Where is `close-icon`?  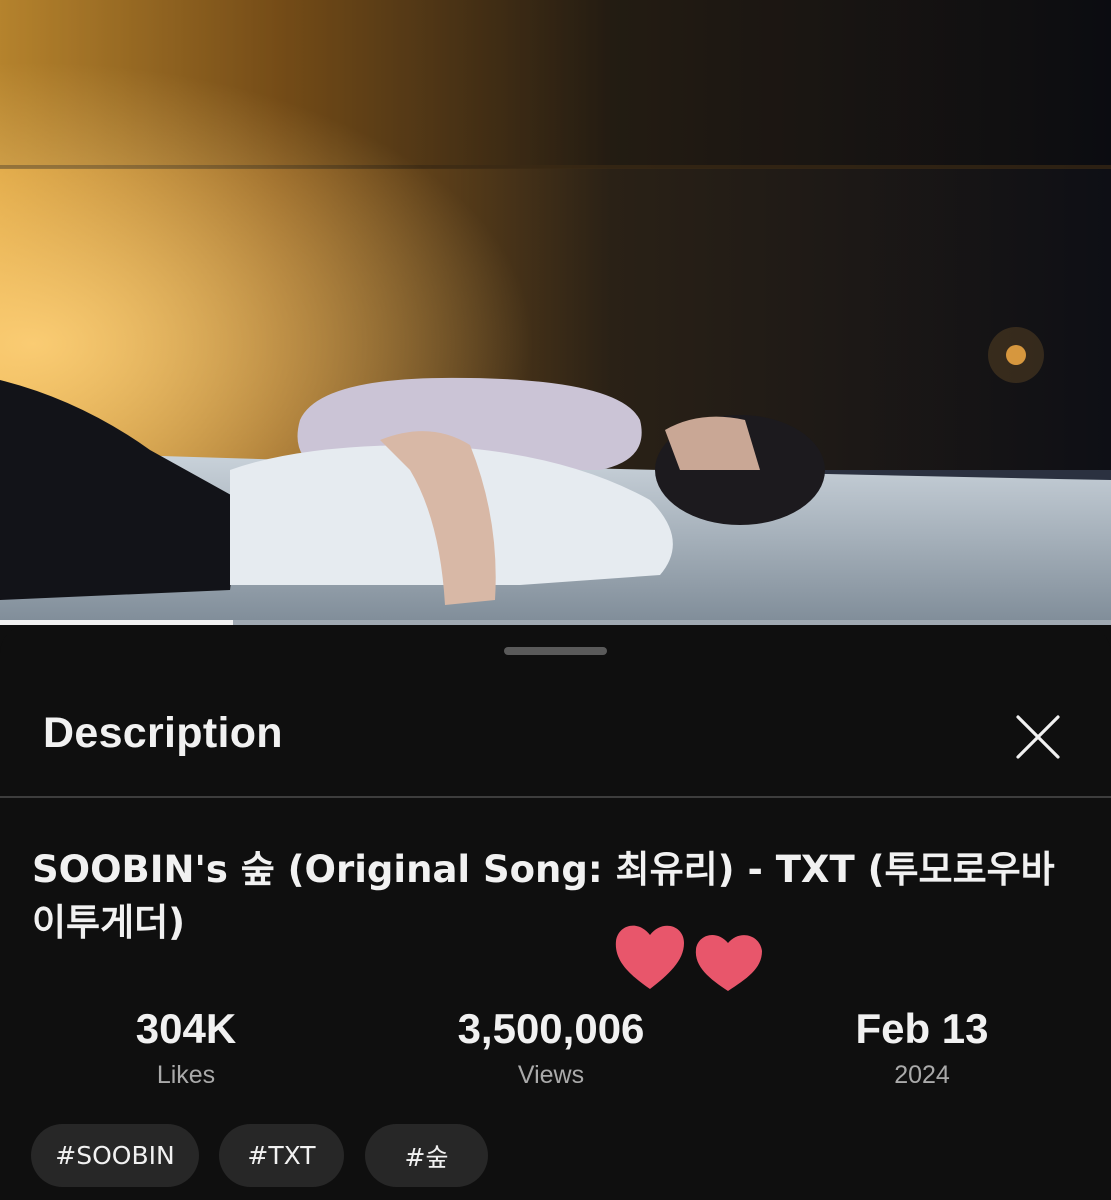
close-icon is located at coordinates (1038, 737).